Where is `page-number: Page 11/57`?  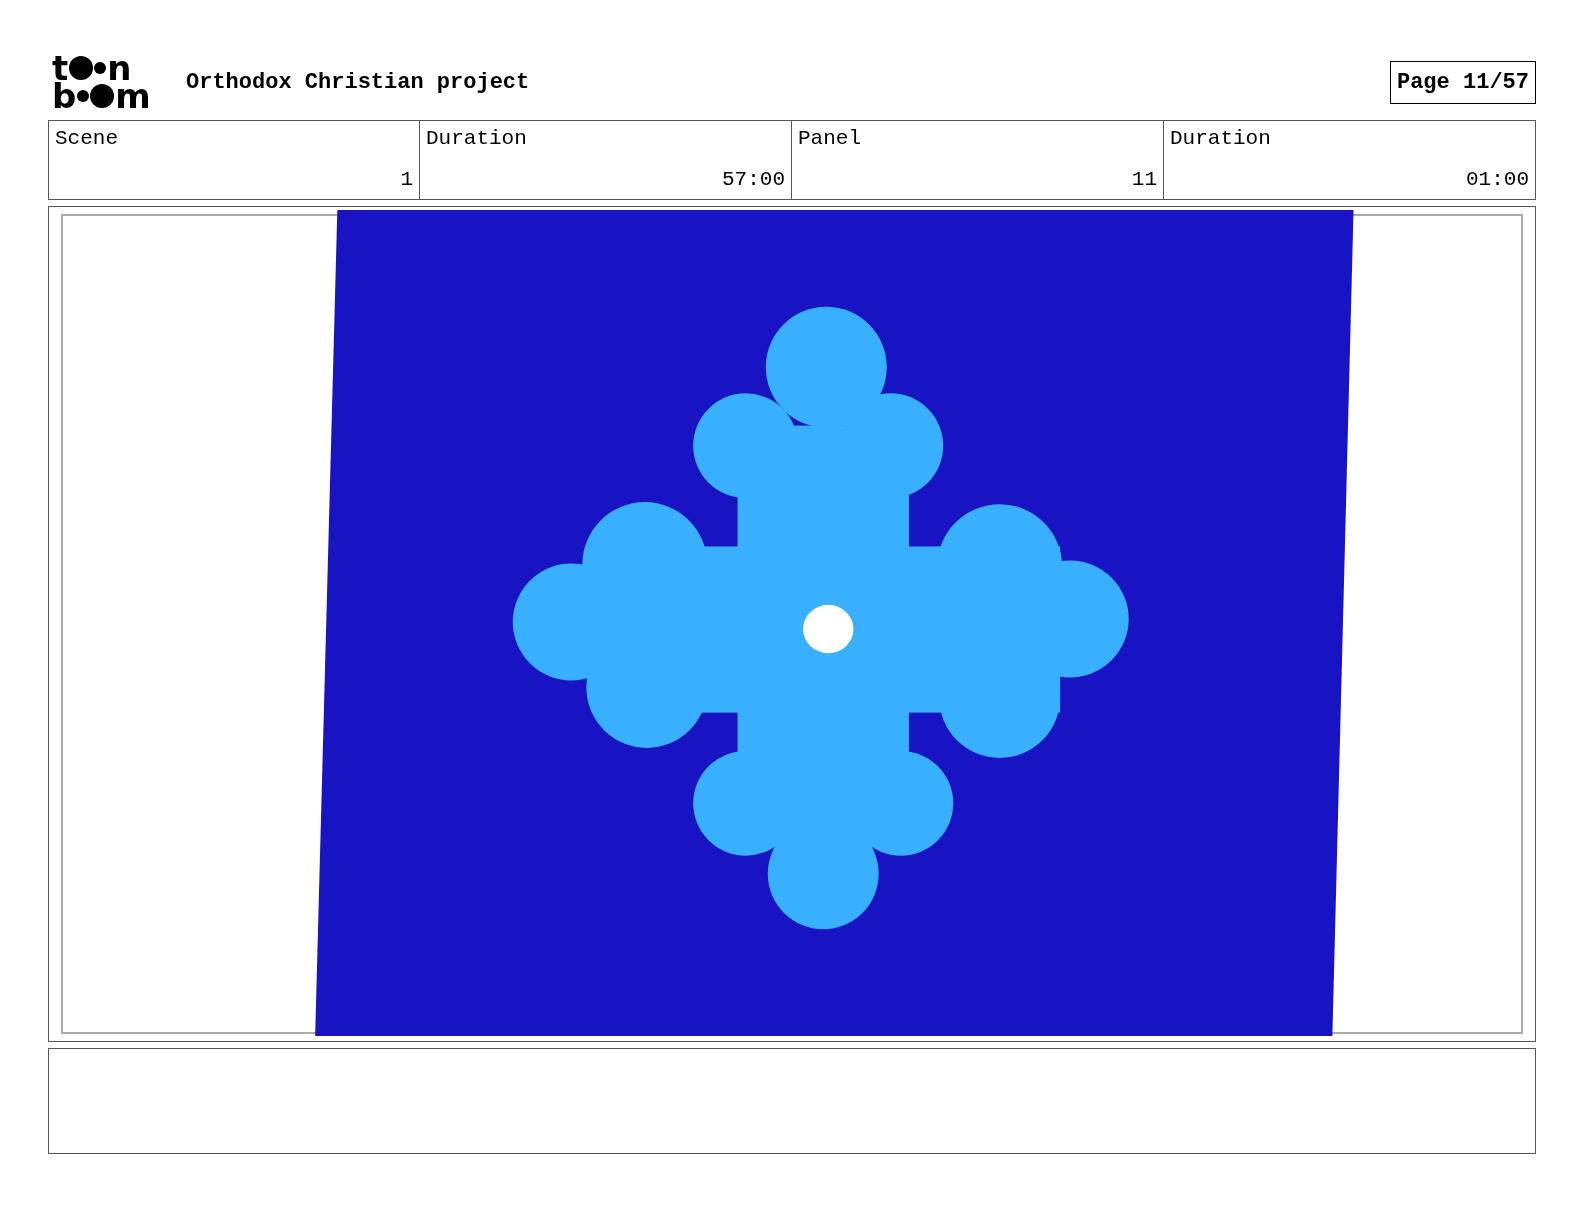
page-number: Page 11/57 is located at coordinates (1462, 82).